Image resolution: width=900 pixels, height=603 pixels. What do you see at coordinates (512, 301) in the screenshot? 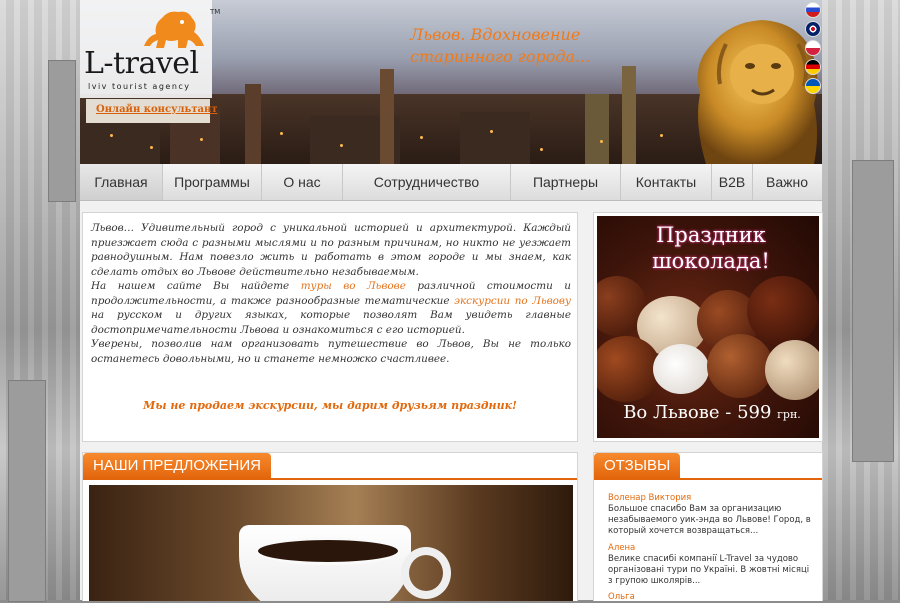
I see `excursions-link: экскурсии по Львову` at bounding box center [512, 301].